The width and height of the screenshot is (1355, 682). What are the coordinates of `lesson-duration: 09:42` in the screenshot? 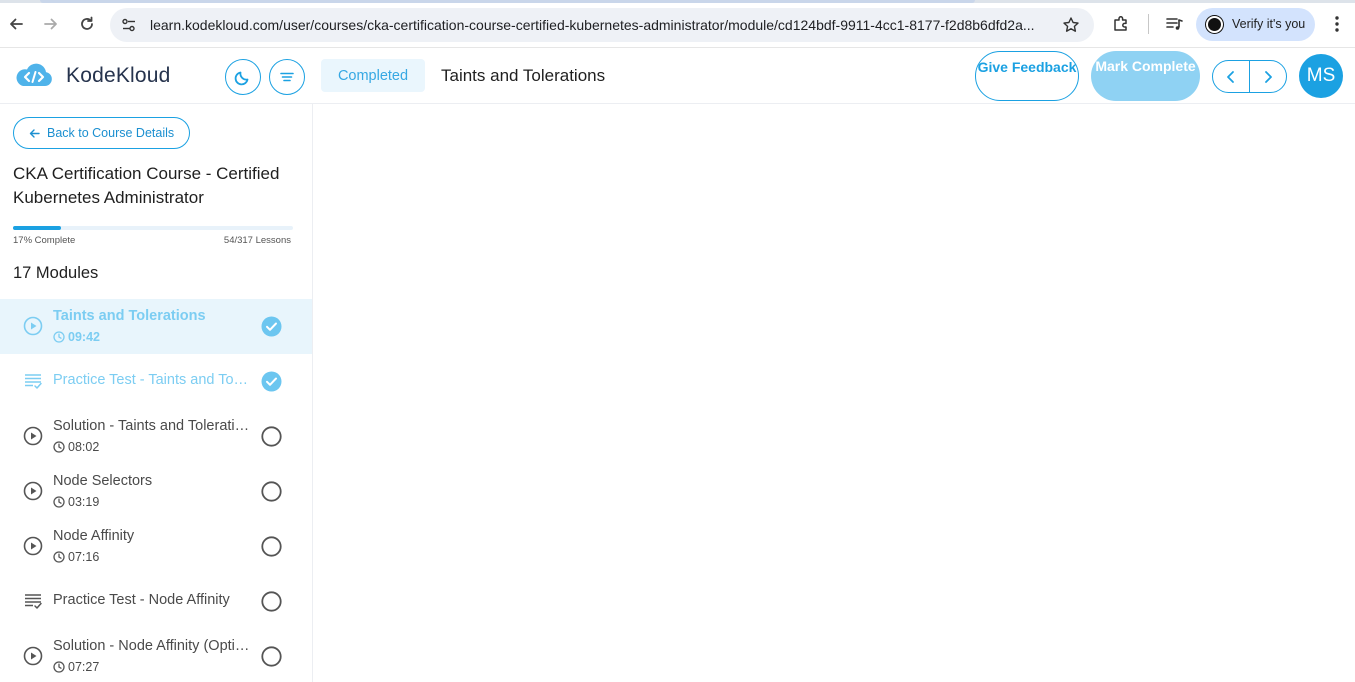 It's located at (76, 337).